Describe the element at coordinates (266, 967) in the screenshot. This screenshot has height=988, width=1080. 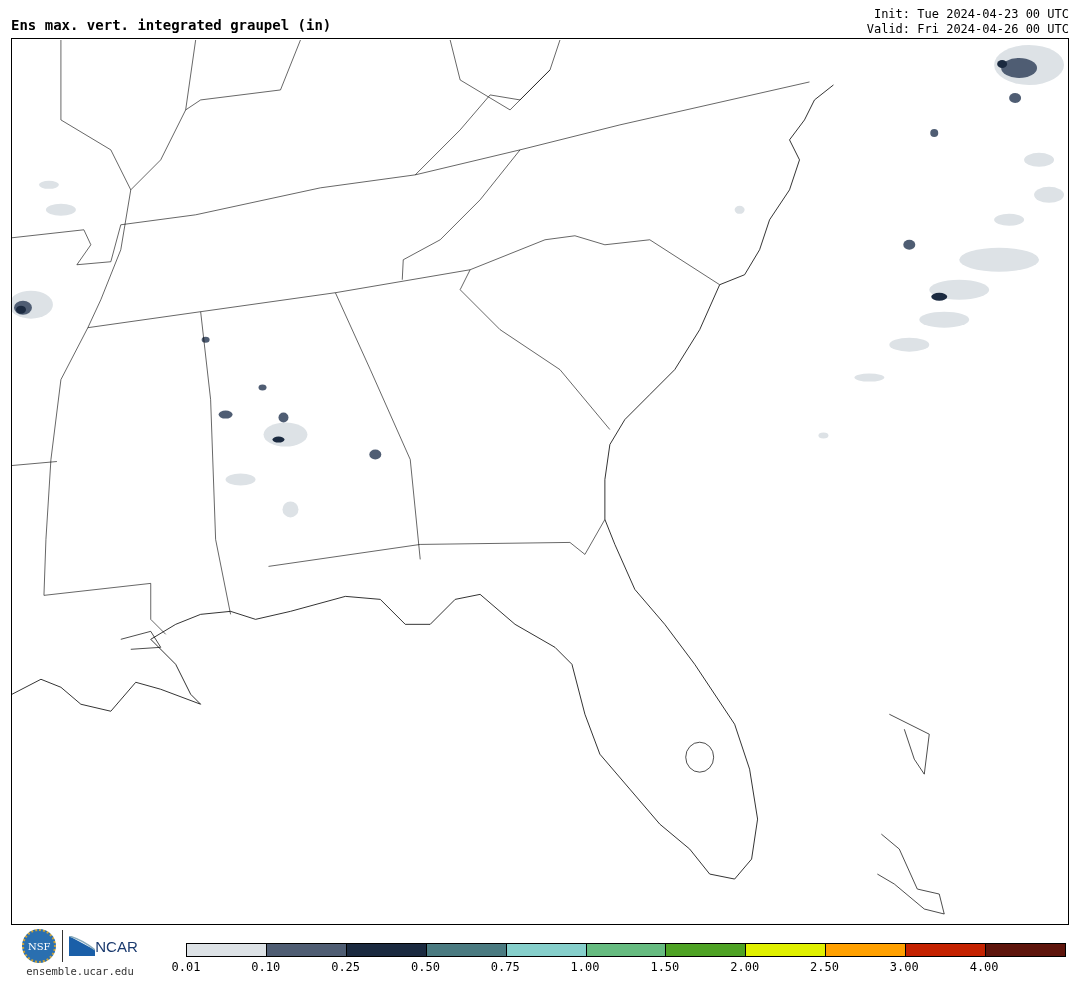
I see `scale-label: 0.10` at that location.